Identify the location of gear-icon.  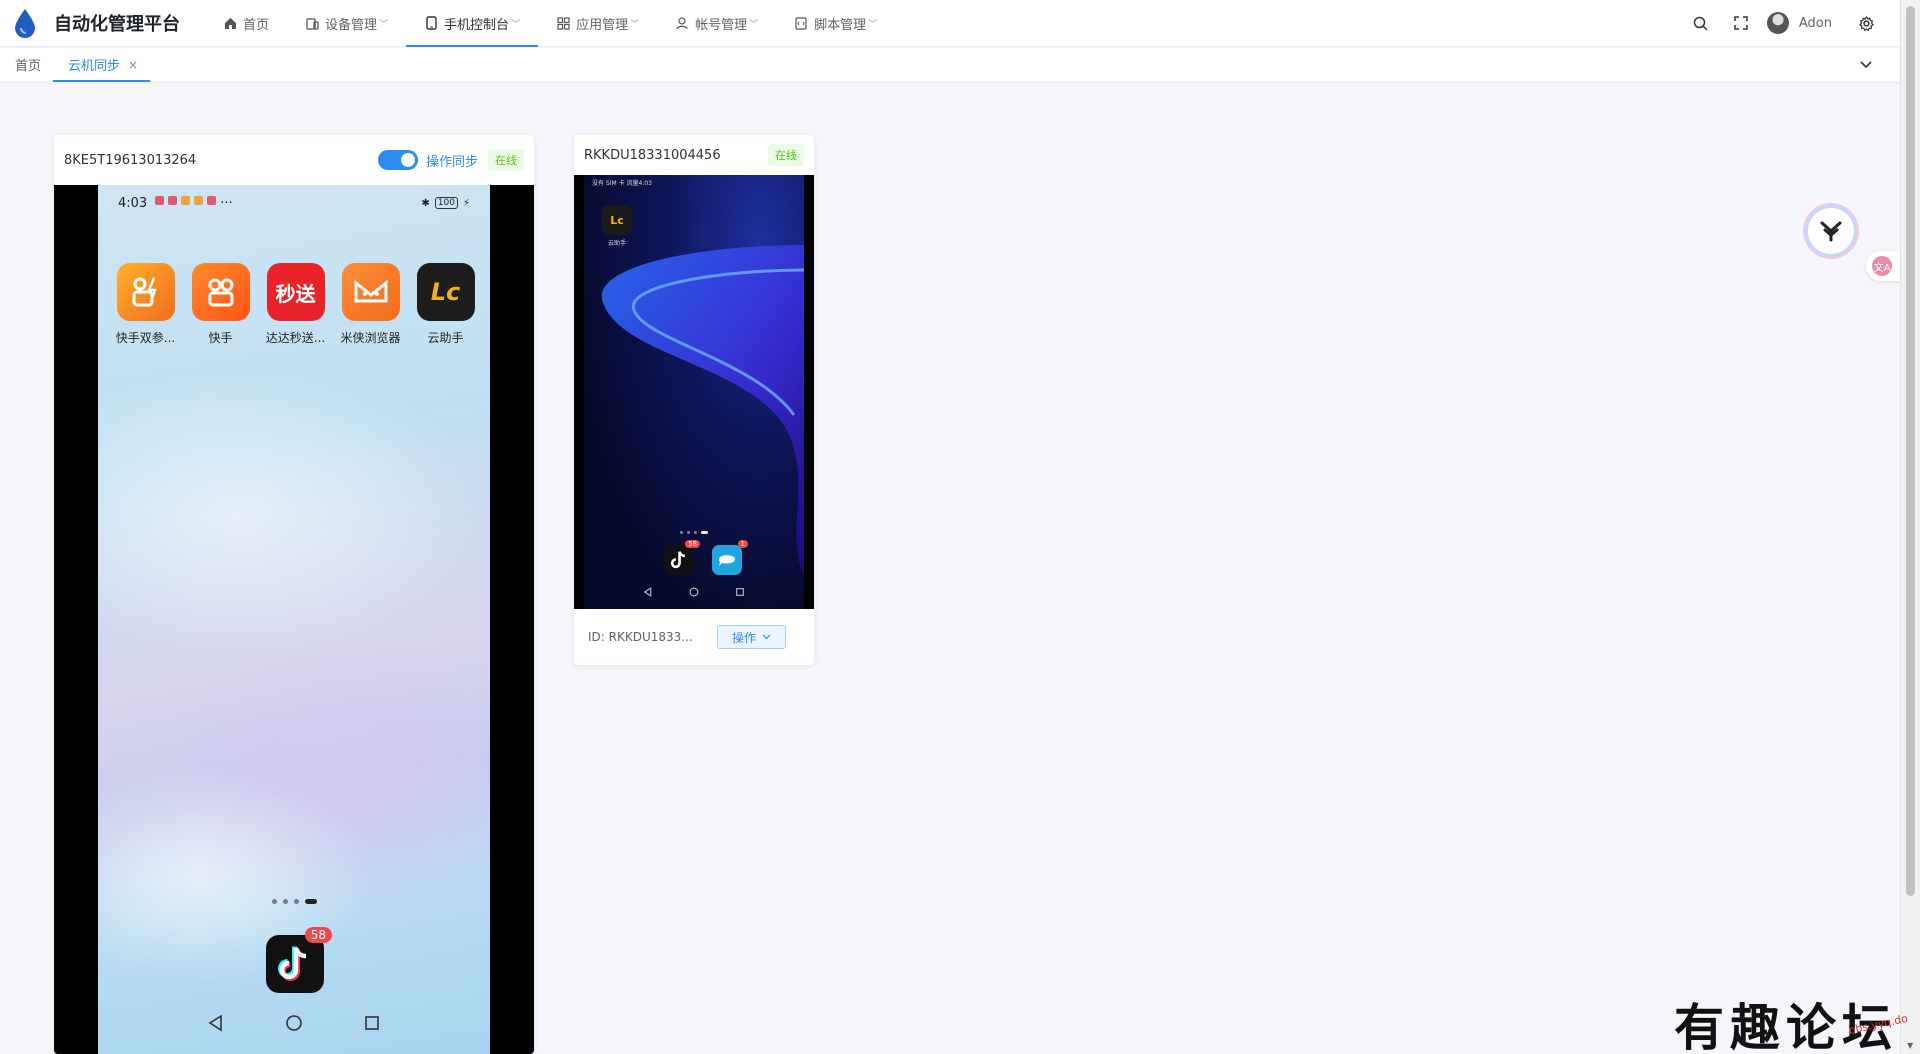
(1866, 23).